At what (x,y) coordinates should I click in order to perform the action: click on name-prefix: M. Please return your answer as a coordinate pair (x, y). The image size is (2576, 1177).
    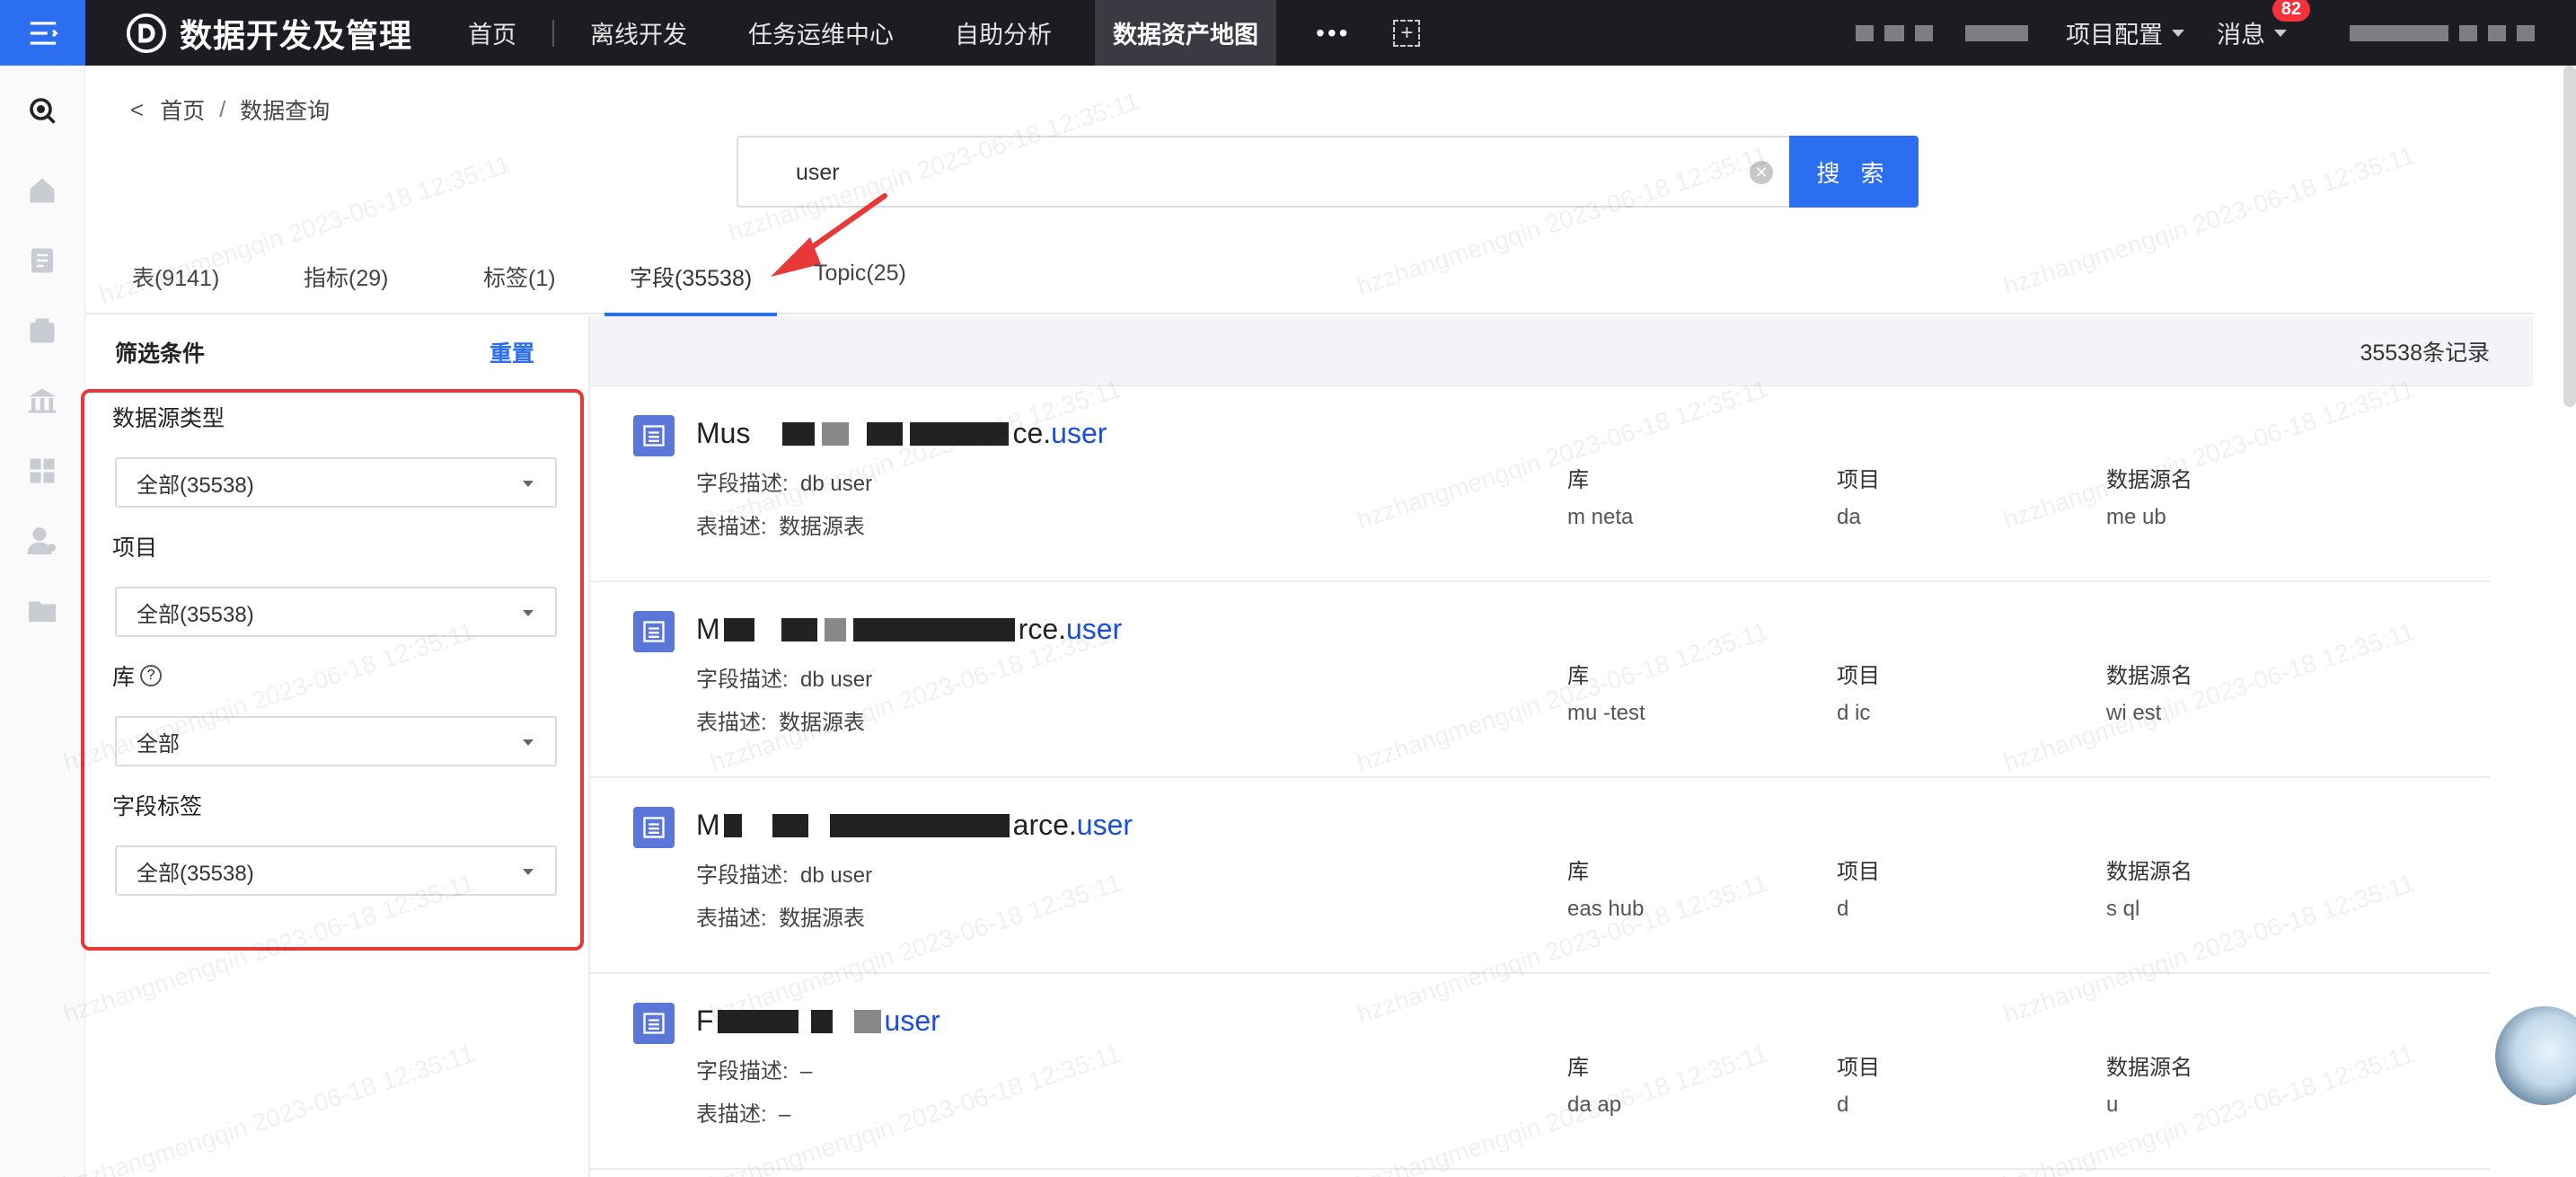
    Looking at the image, I should click on (708, 825).